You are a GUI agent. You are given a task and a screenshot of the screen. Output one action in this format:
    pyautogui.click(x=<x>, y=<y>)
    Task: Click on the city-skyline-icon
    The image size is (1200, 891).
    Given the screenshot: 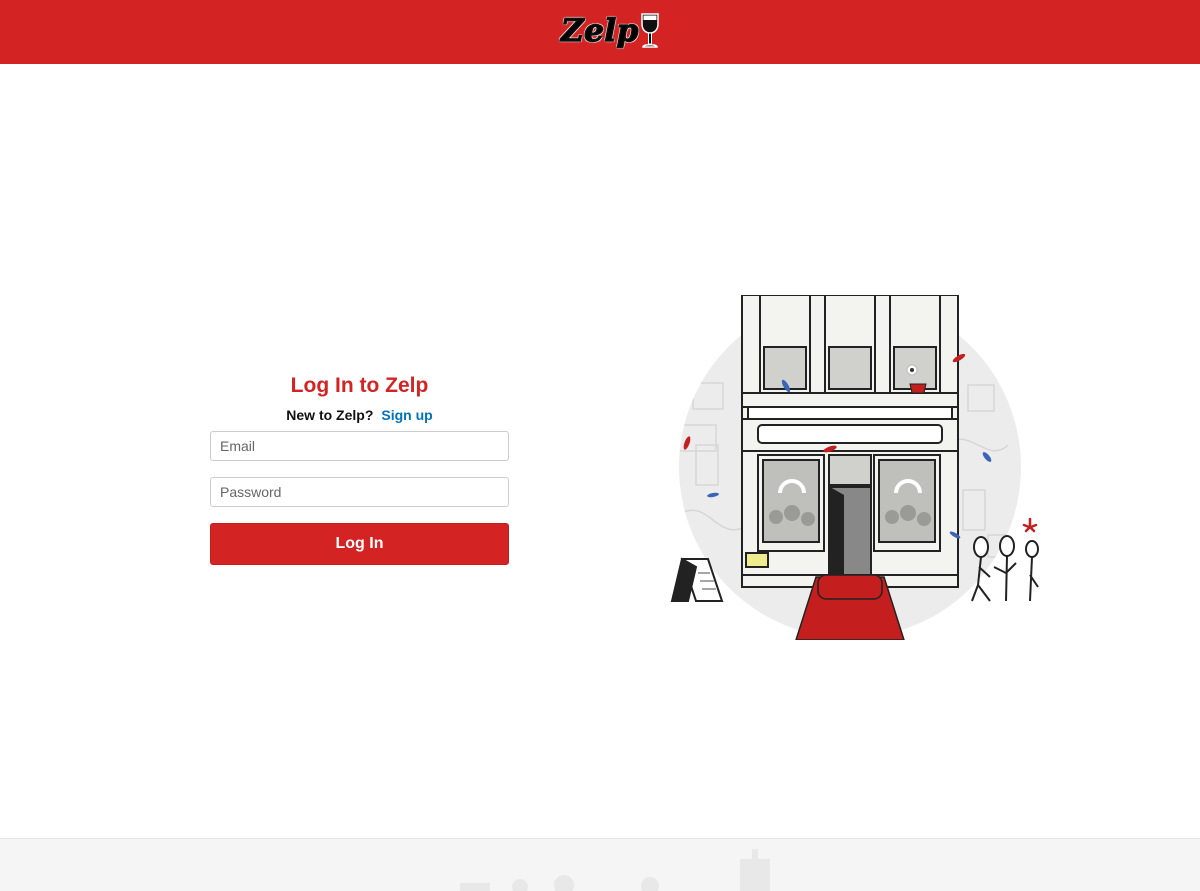 What is the action you would take?
    pyautogui.click(x=615, y=870)
    